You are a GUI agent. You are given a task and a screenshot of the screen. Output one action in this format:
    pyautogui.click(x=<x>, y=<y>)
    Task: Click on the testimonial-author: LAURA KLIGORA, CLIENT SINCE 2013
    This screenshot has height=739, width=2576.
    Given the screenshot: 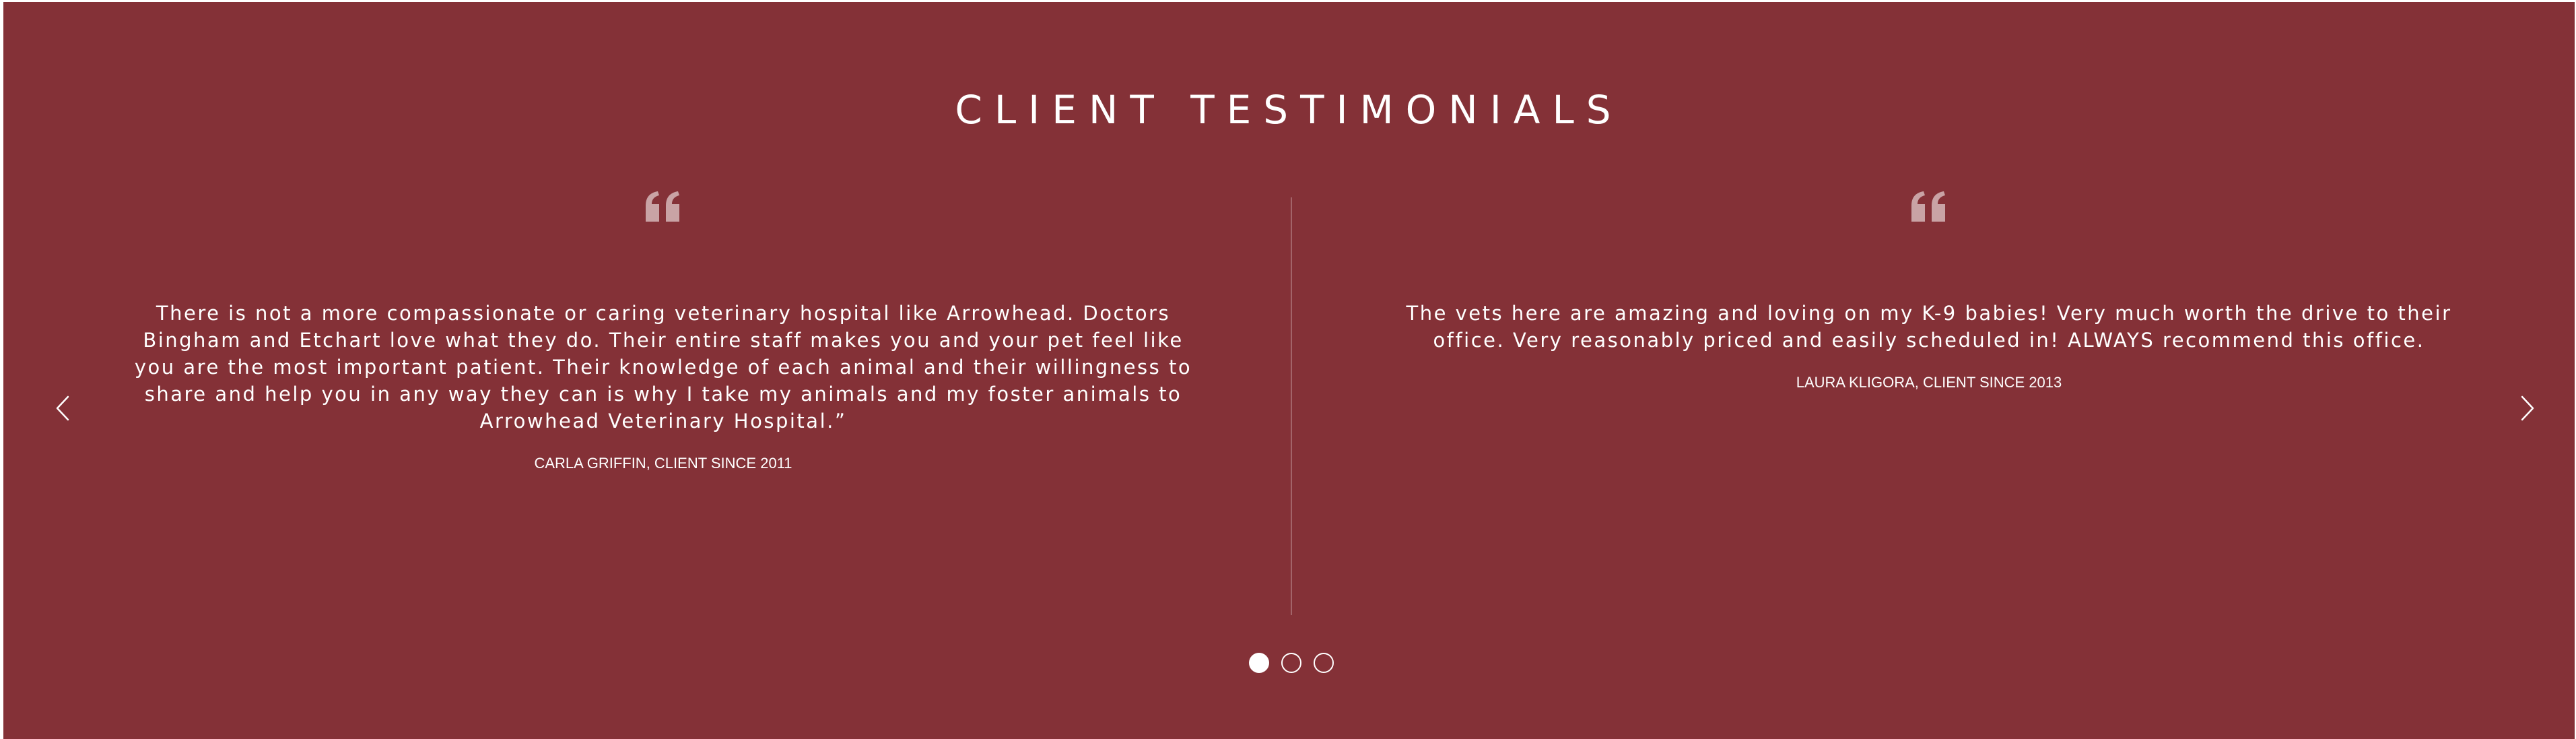 What is the action you would take?
    pyautogui.click(x=1929, y=382)
    